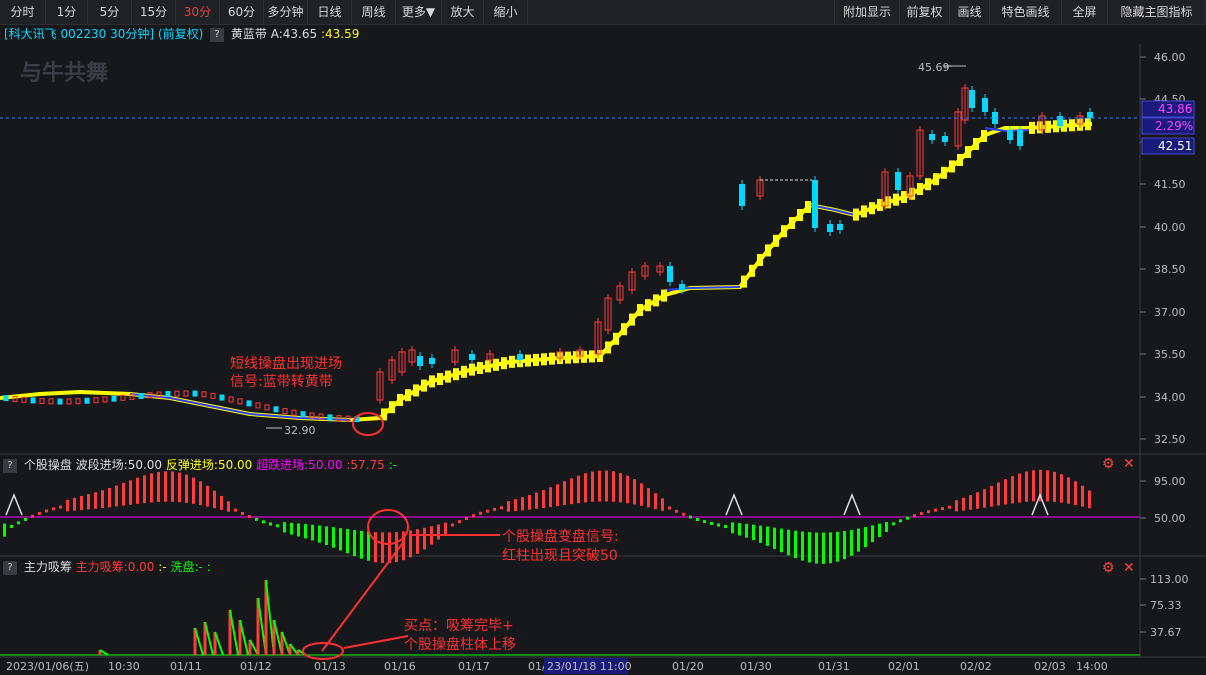  Describe the element at coordinates (1166, 605) in the screenshot. I see `panel3-tick-label: 75.33` at that location.